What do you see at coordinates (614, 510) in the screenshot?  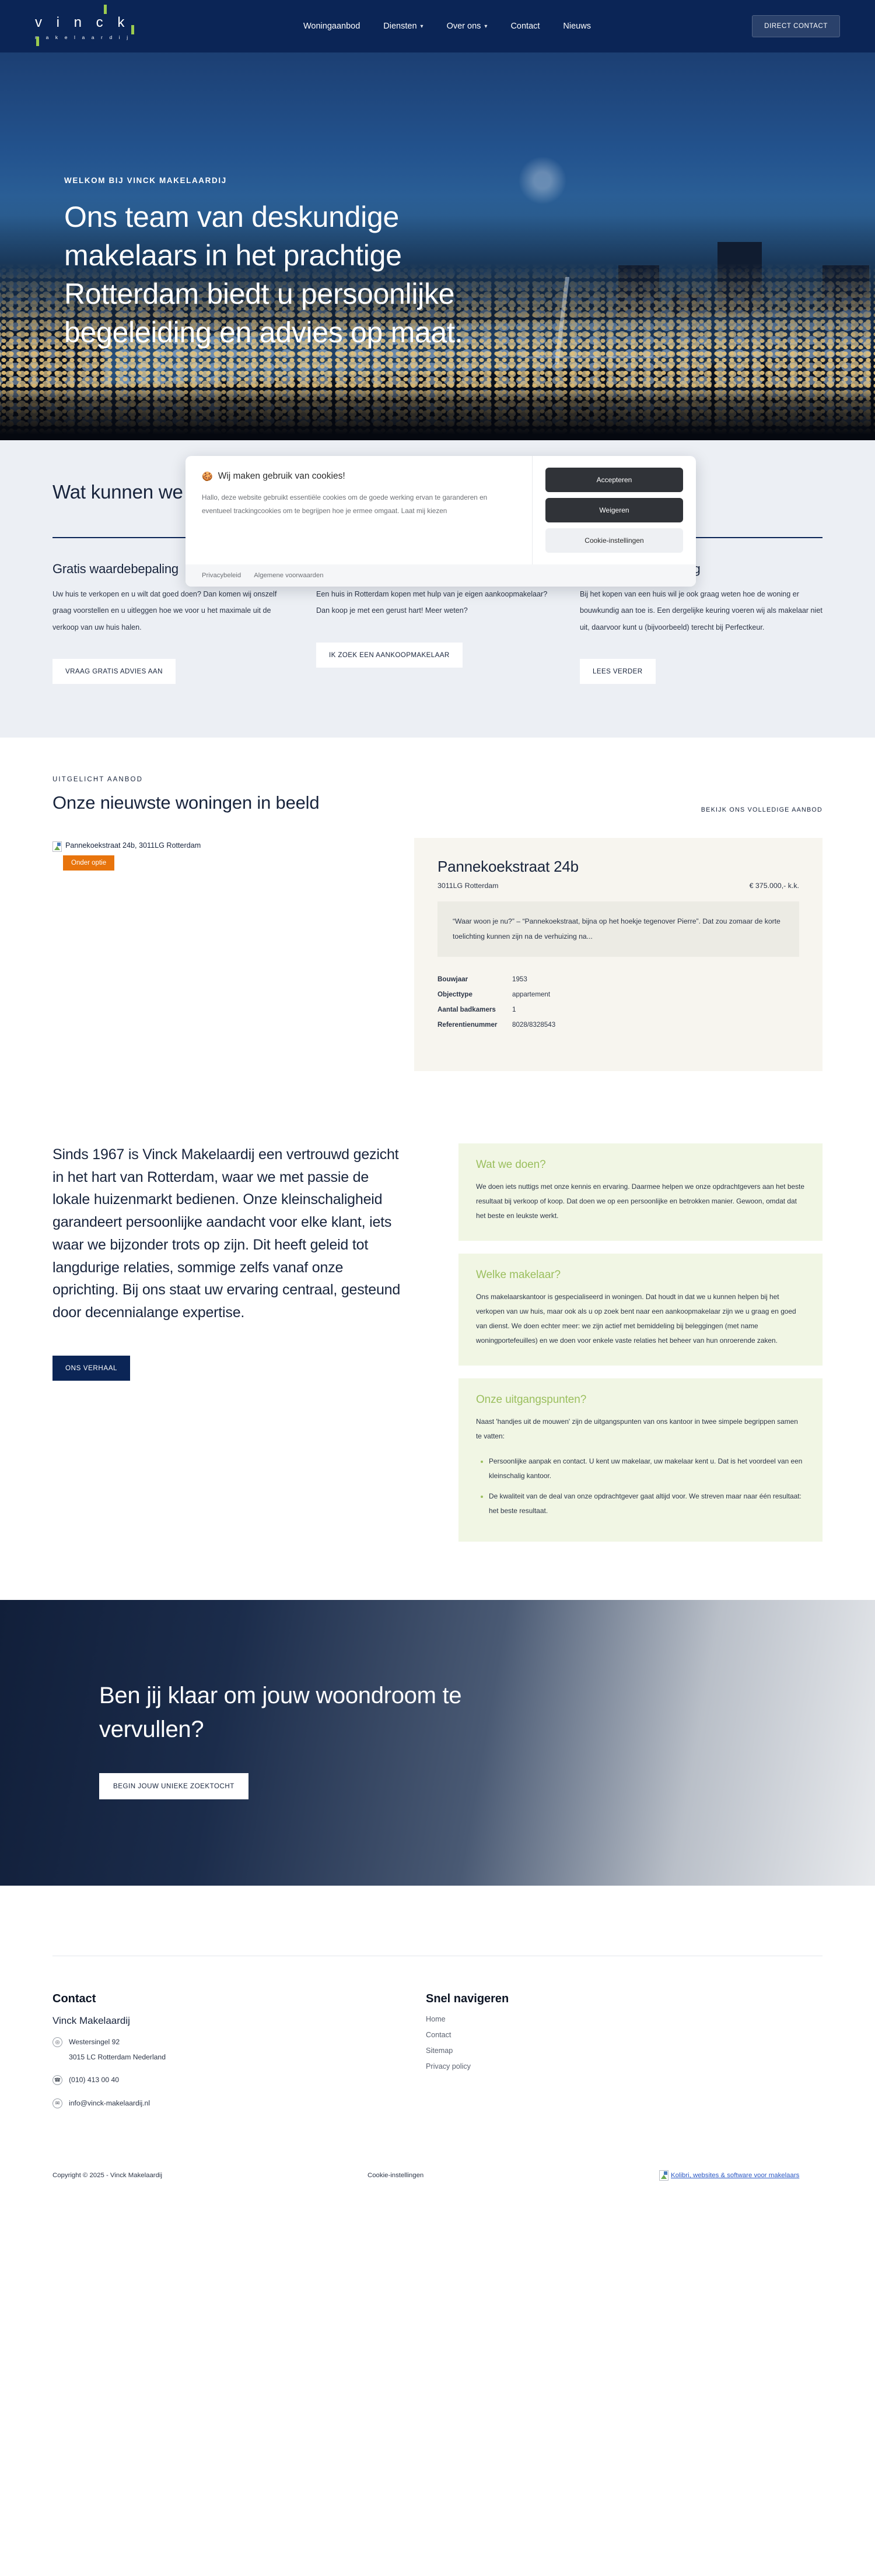 I see `cookie-refuse-button: Weigeren` at bounding box center [614, 510].